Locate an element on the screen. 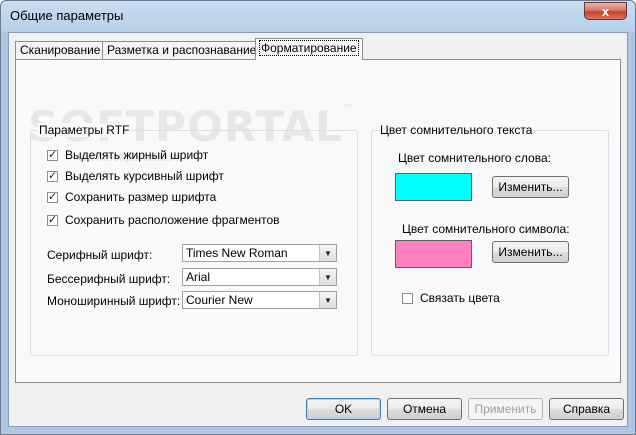 The image size is (636, 435). tab-layout-recognition-label: Разметка и распознавание is located at coordinates (182, 50).